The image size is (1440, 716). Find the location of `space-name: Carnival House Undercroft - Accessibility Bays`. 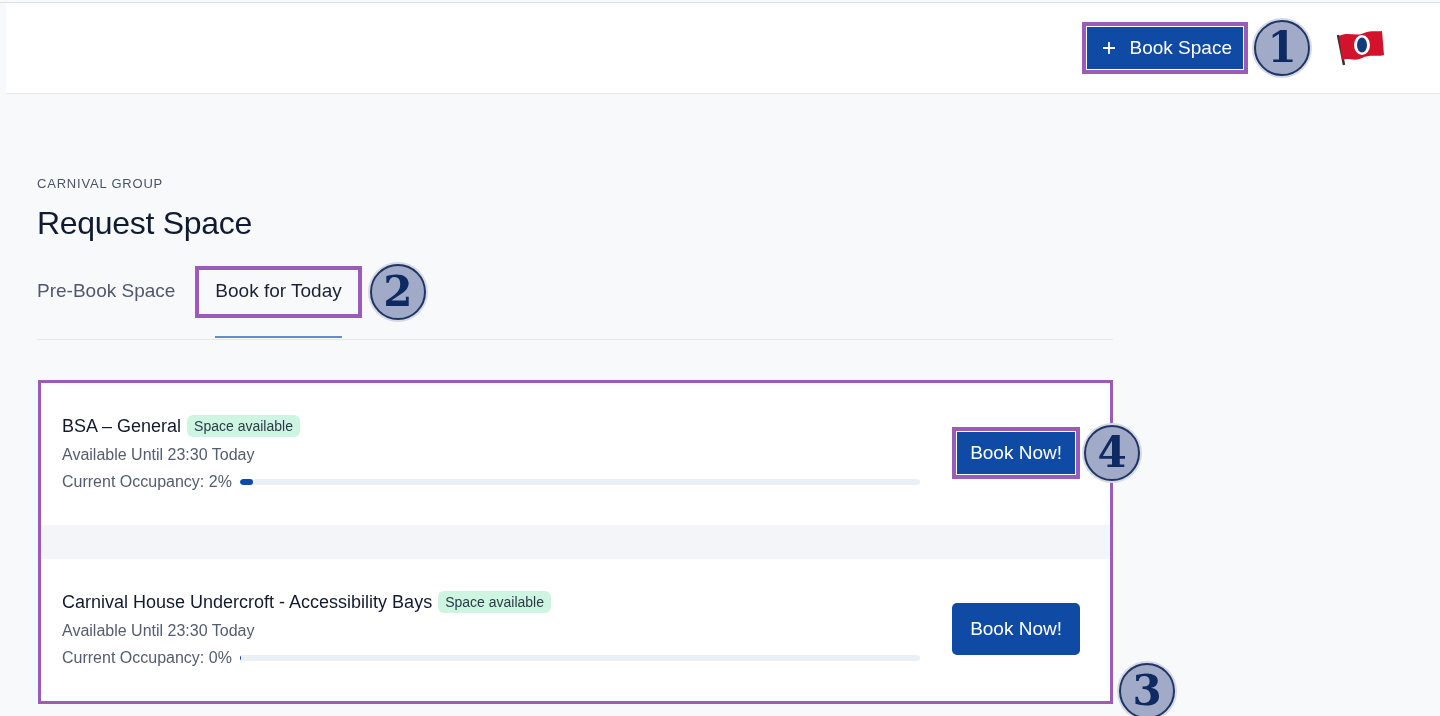

space-name: Carnival House Undercroft - Accessibility Bays is located at coordinates (247, 602).